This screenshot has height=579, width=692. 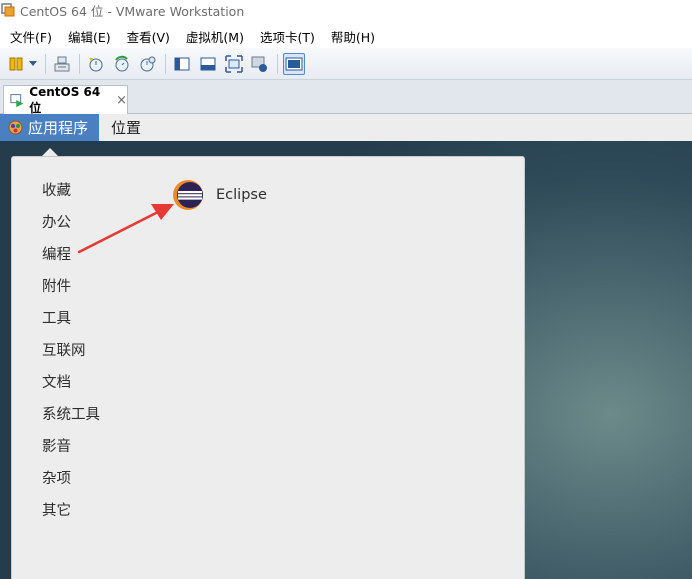 I want to click on view-mode-icon, so click(x=294, y=63).